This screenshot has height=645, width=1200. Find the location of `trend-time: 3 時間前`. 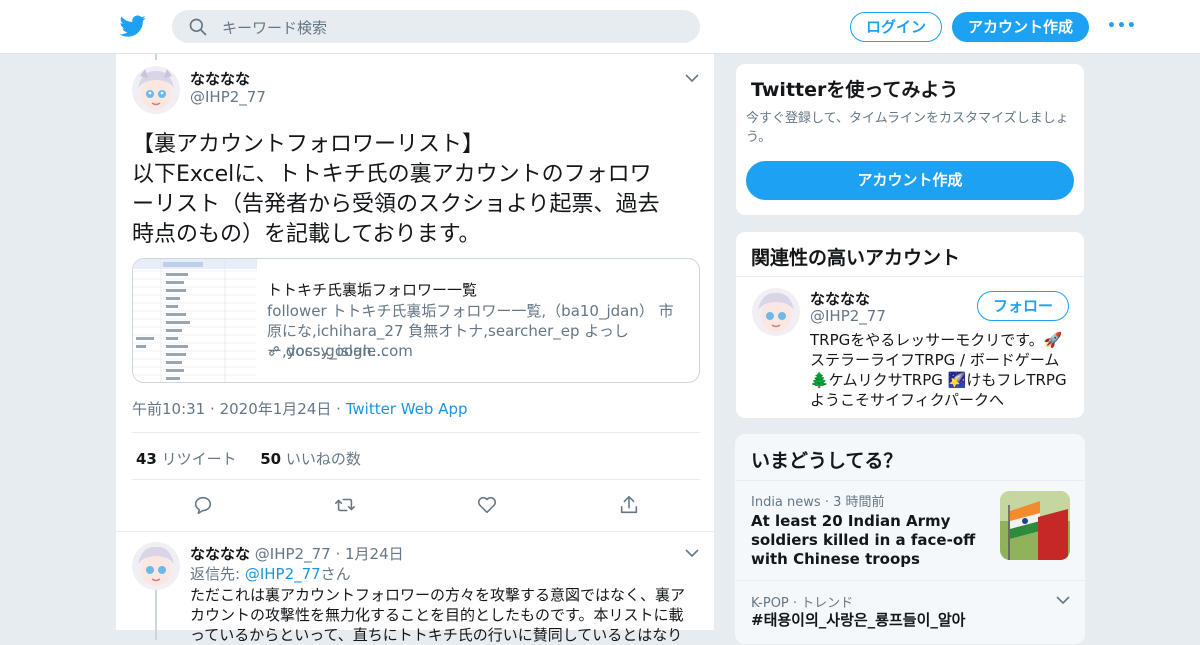

trend-time: 3 時間前 is located at coordinates (859, 502).